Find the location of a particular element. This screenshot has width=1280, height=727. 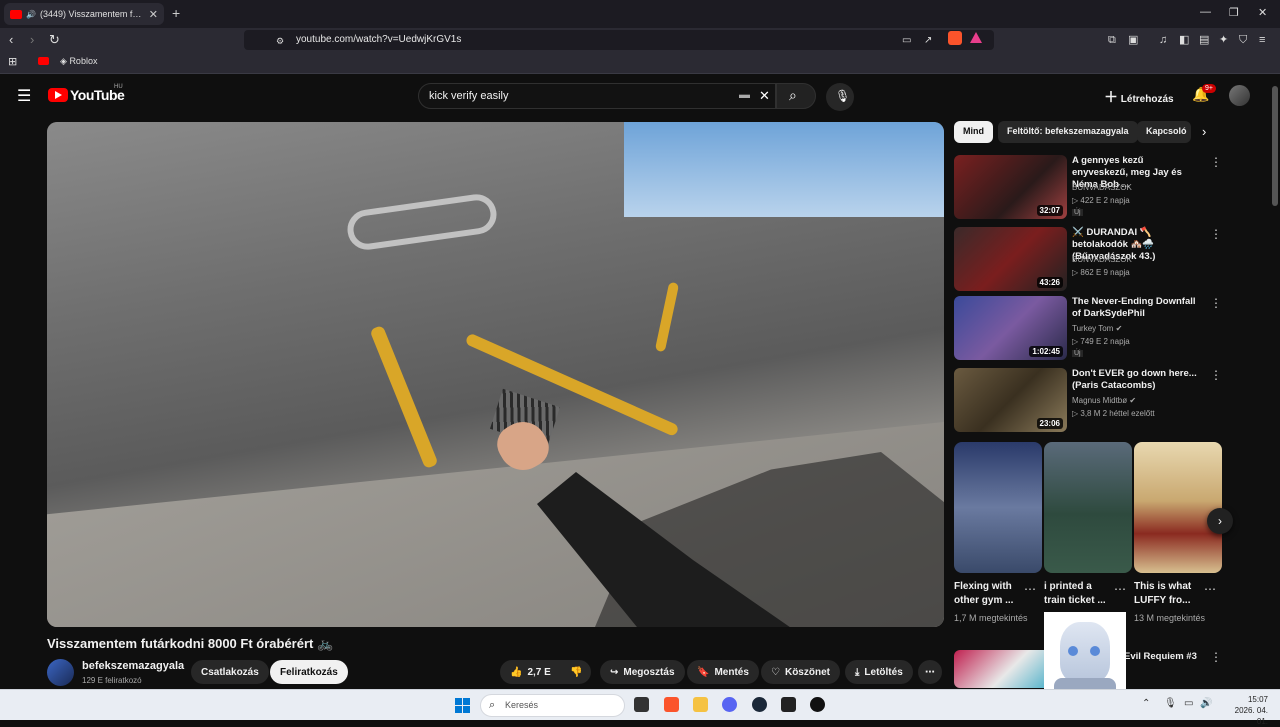

taskbar-search-placeholder: Keresés is located at coordinates (522, 705).